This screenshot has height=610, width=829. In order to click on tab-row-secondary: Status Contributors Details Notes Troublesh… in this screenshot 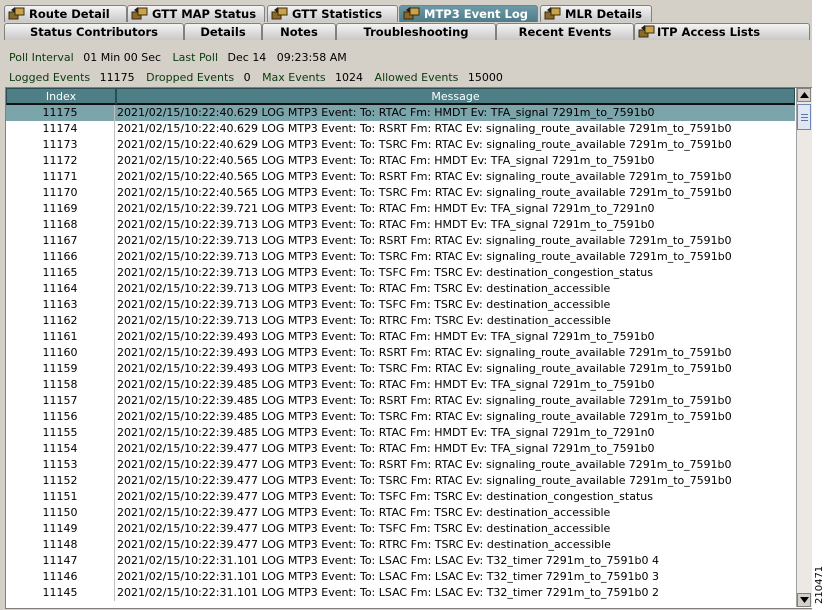, I will do `click(406, 31)`.